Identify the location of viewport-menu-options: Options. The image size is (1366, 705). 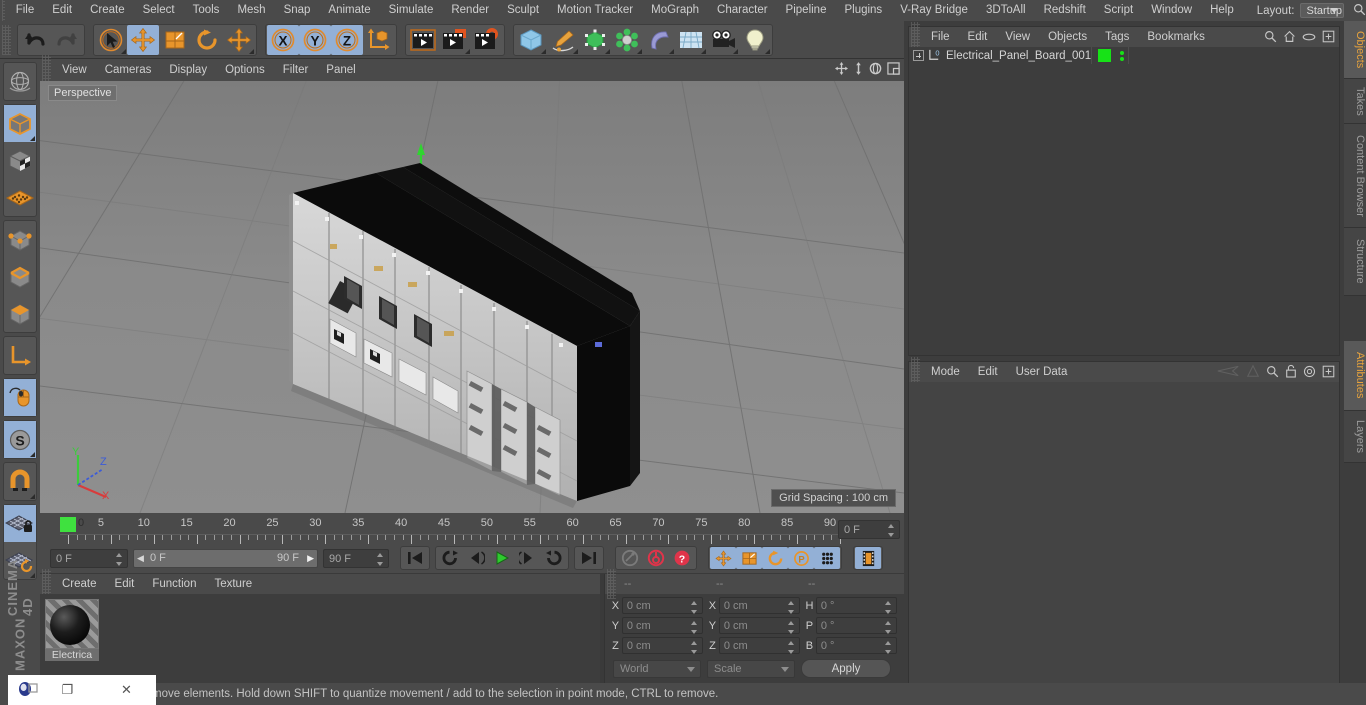
(245, 70).